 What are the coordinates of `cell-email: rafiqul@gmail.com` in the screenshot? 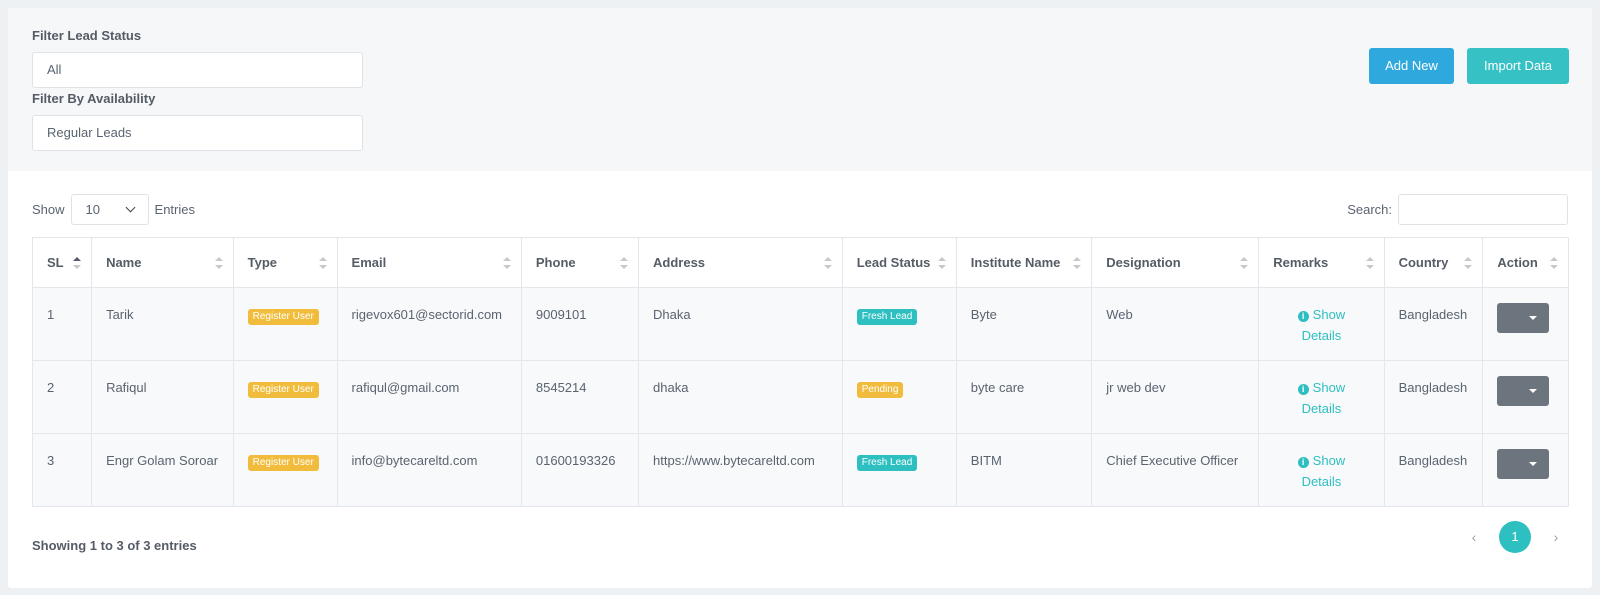 It's located at (429, 397).